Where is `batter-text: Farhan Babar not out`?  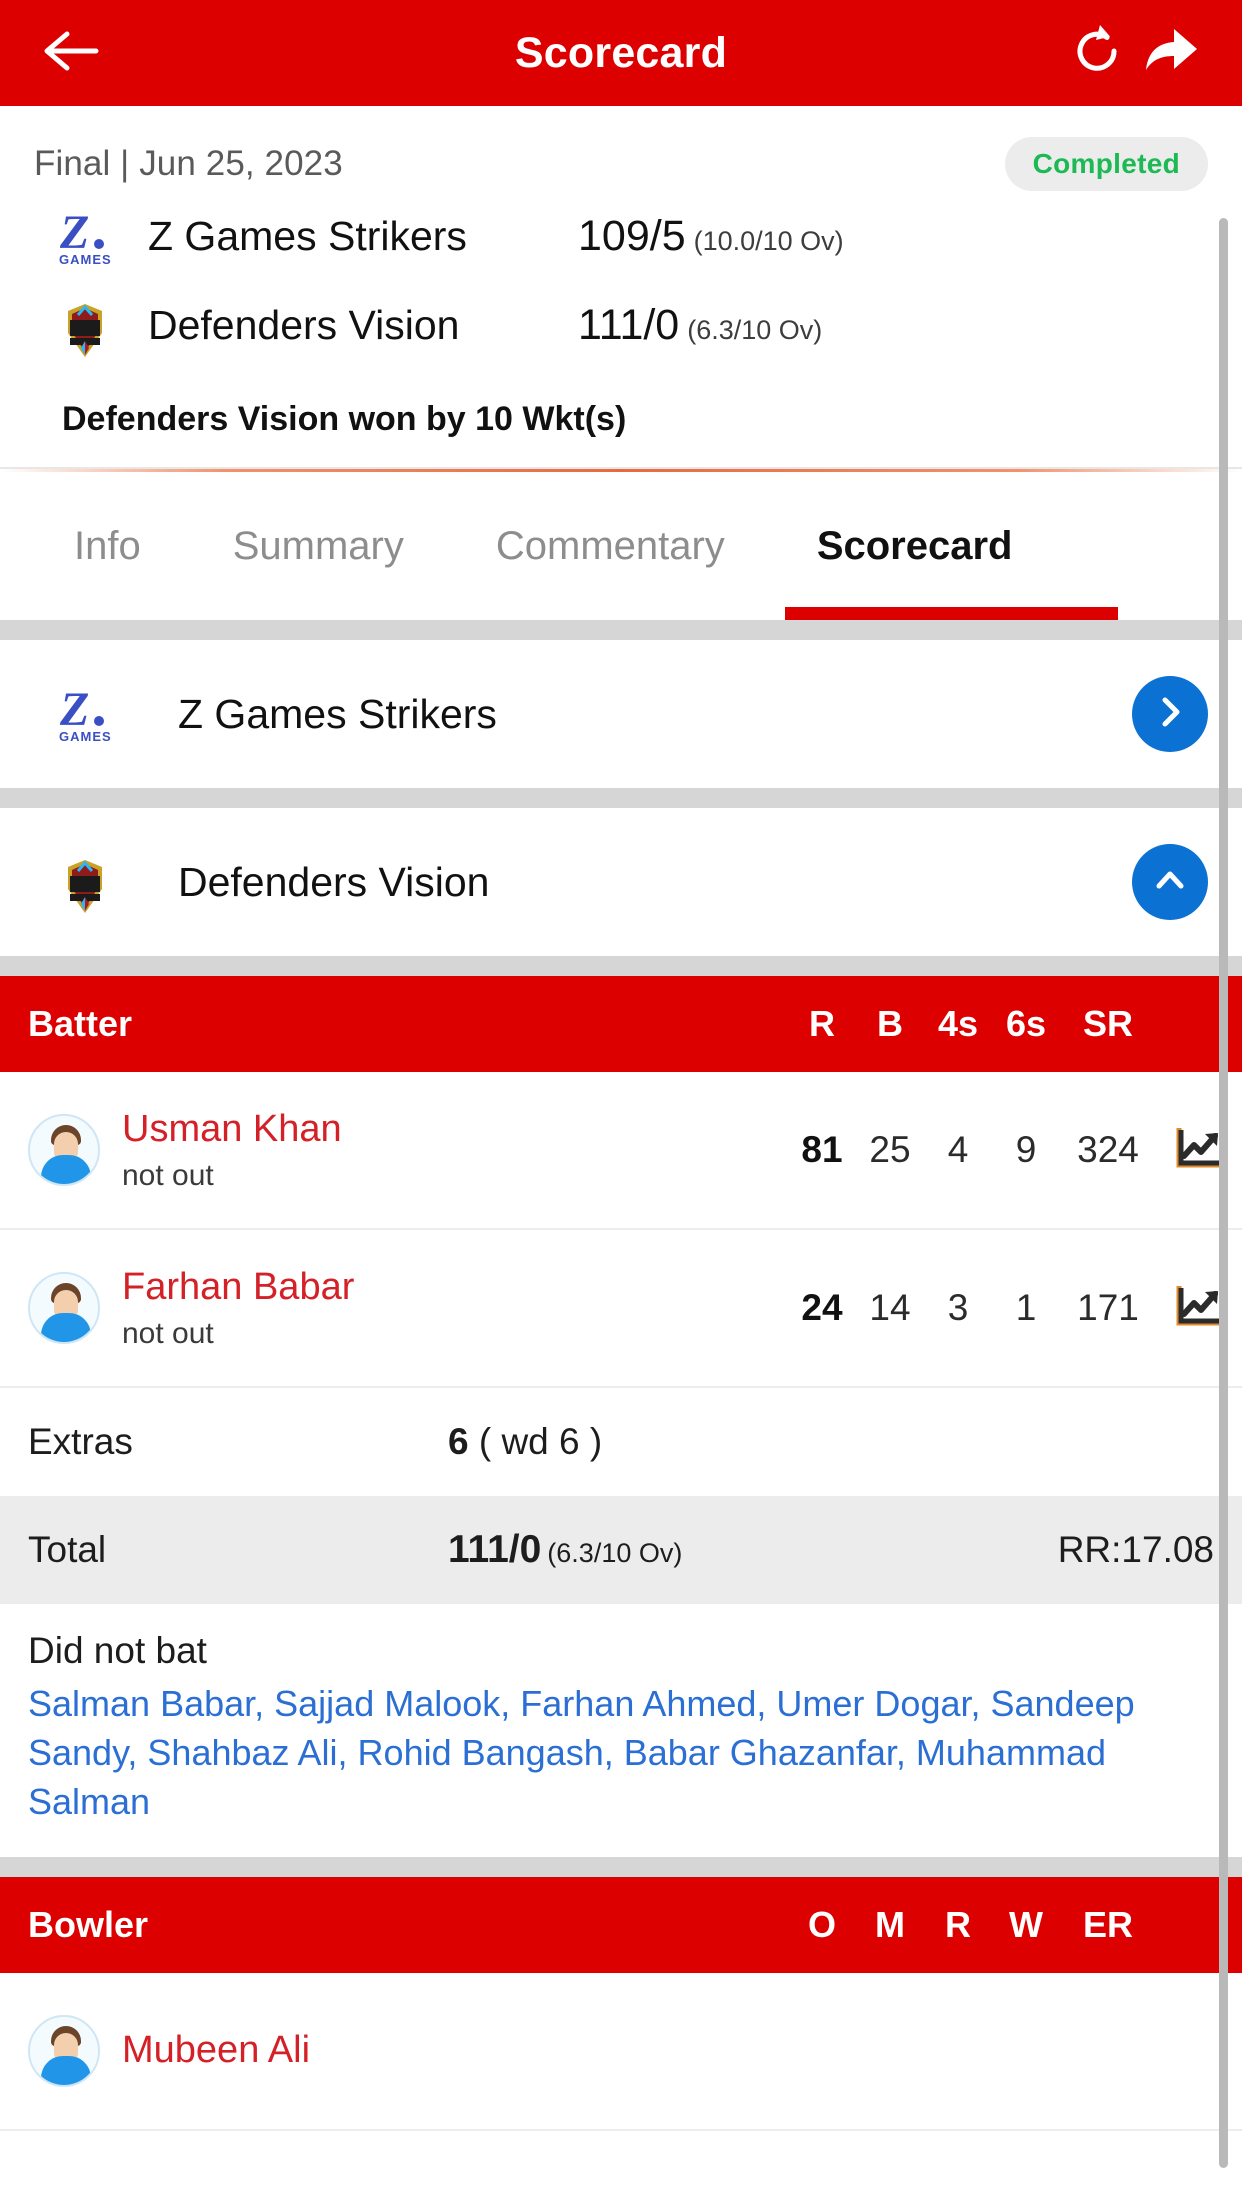
batter-text: Farhan Babar not out is located at coordinates (238, 1308).